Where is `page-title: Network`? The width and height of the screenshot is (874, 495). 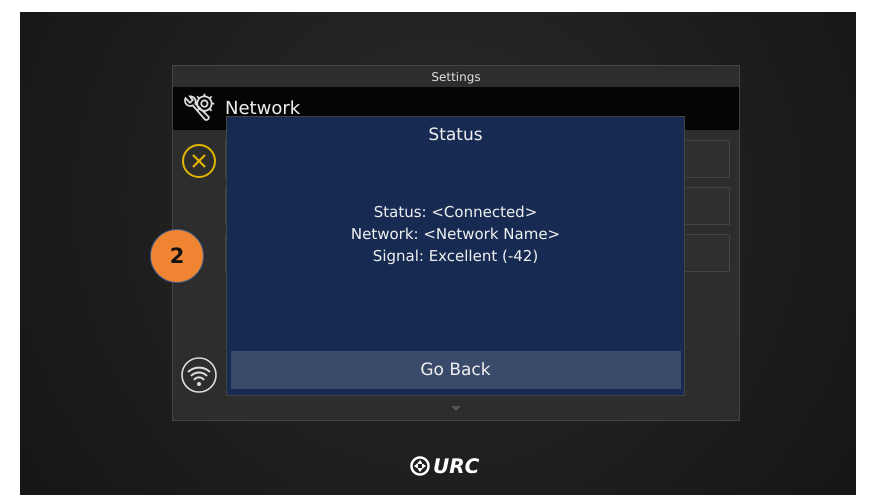
page-title: Network is located at coordinates (262, 108).